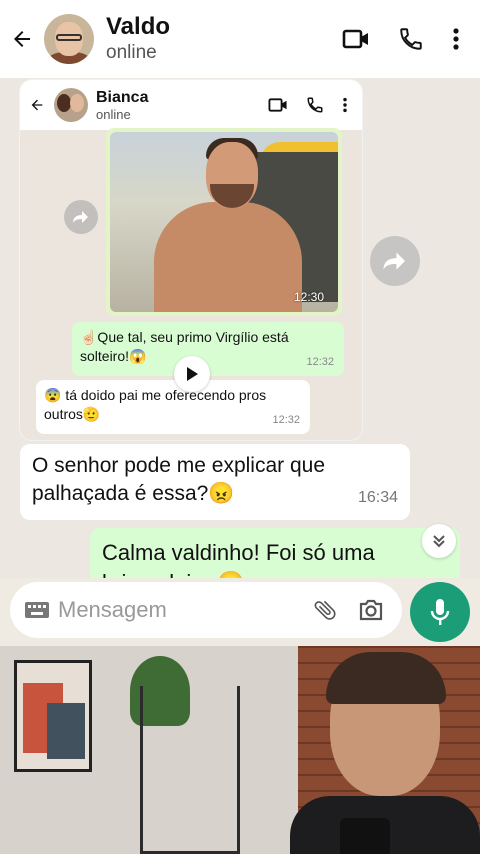  Describe the element at coordinates (224, 39) in the screenshot. I see `contact-info: Valdo online` at that location.